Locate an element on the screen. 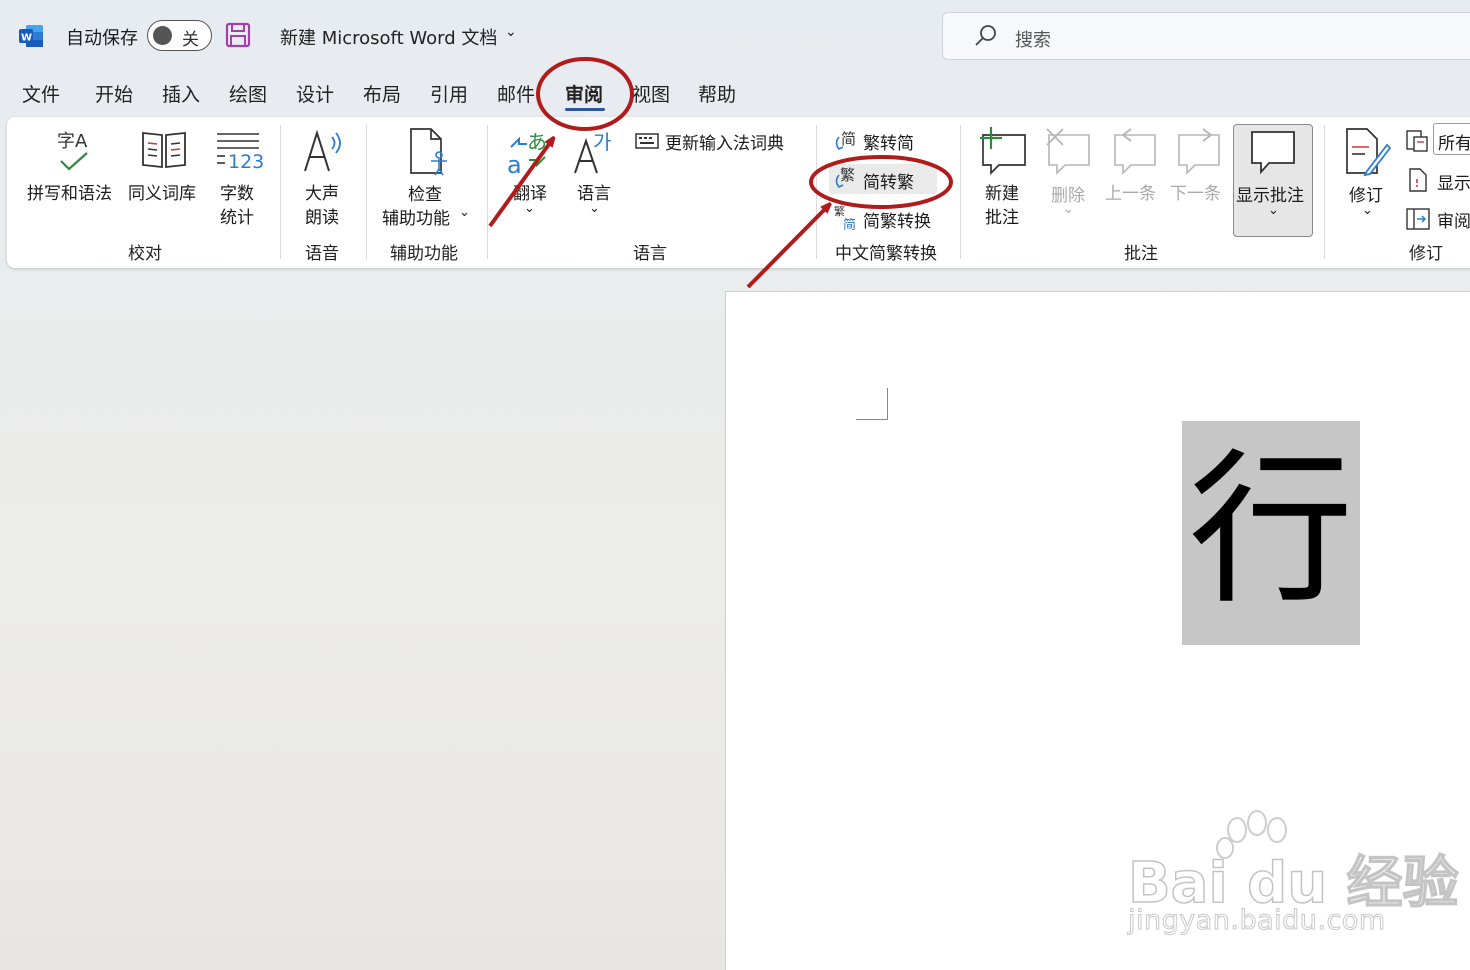  read-aloud-label-1: 大声 is located at coordinates (322, 191).